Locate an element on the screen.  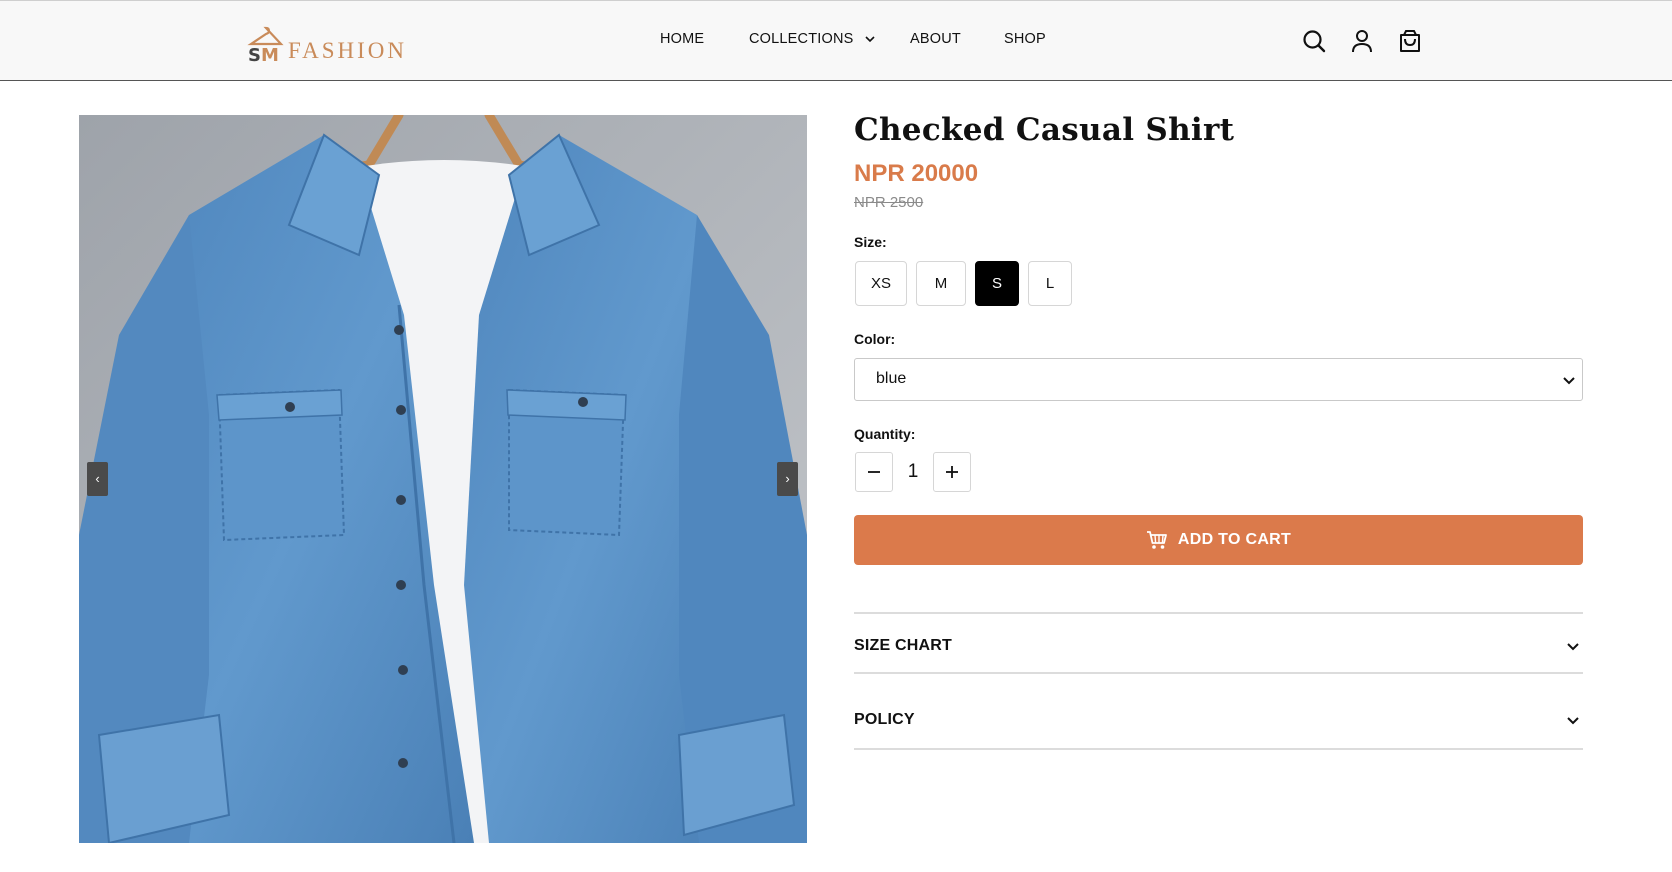
plus-icon is located at coordinates (952, 472).